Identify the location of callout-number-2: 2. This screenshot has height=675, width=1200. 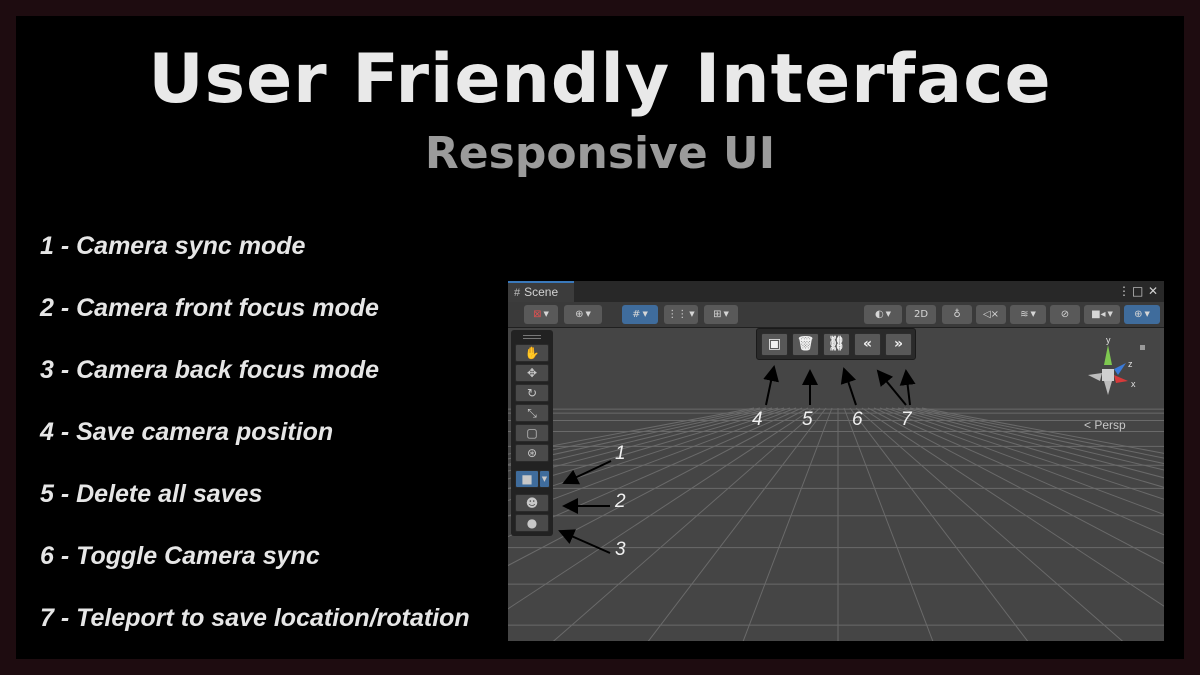
(620, 501).